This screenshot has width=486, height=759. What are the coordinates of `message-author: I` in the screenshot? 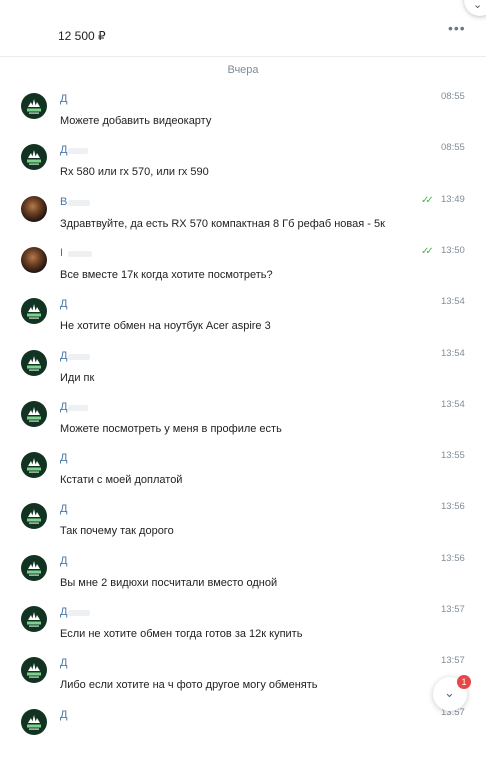 It's located at (61, 253).